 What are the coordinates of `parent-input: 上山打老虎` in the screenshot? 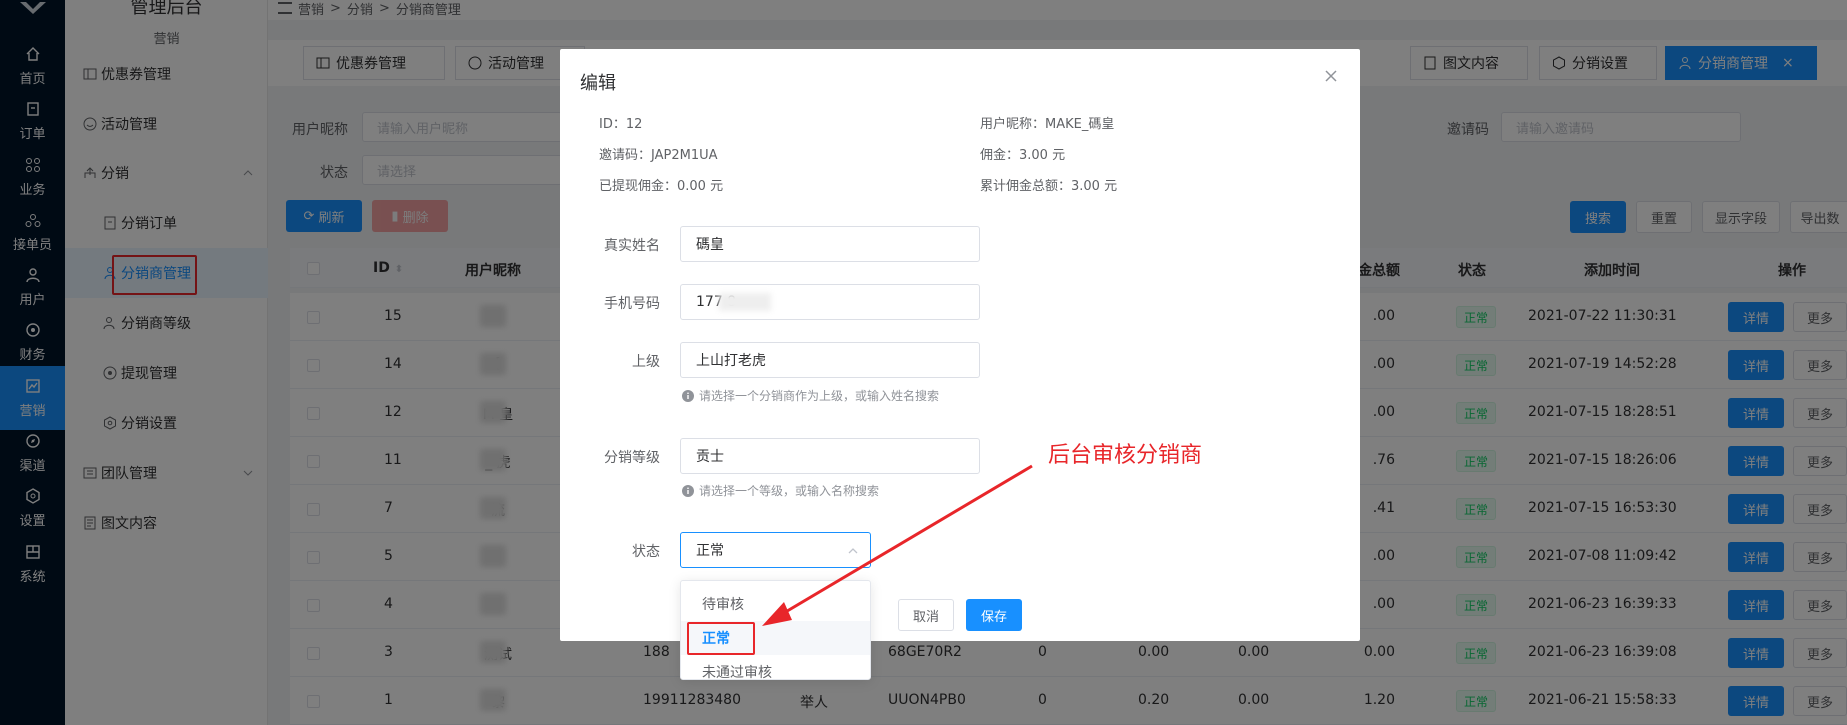 It's located at (830, 360).